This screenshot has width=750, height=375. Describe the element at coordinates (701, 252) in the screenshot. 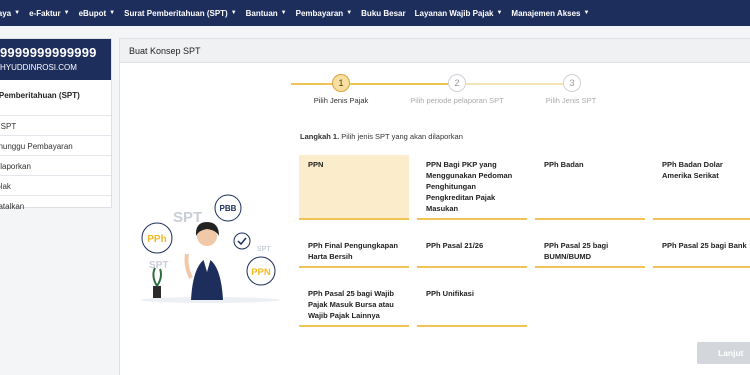

I see `spt-type-card: PPh Pasal 25 bagi Bank` at that location.